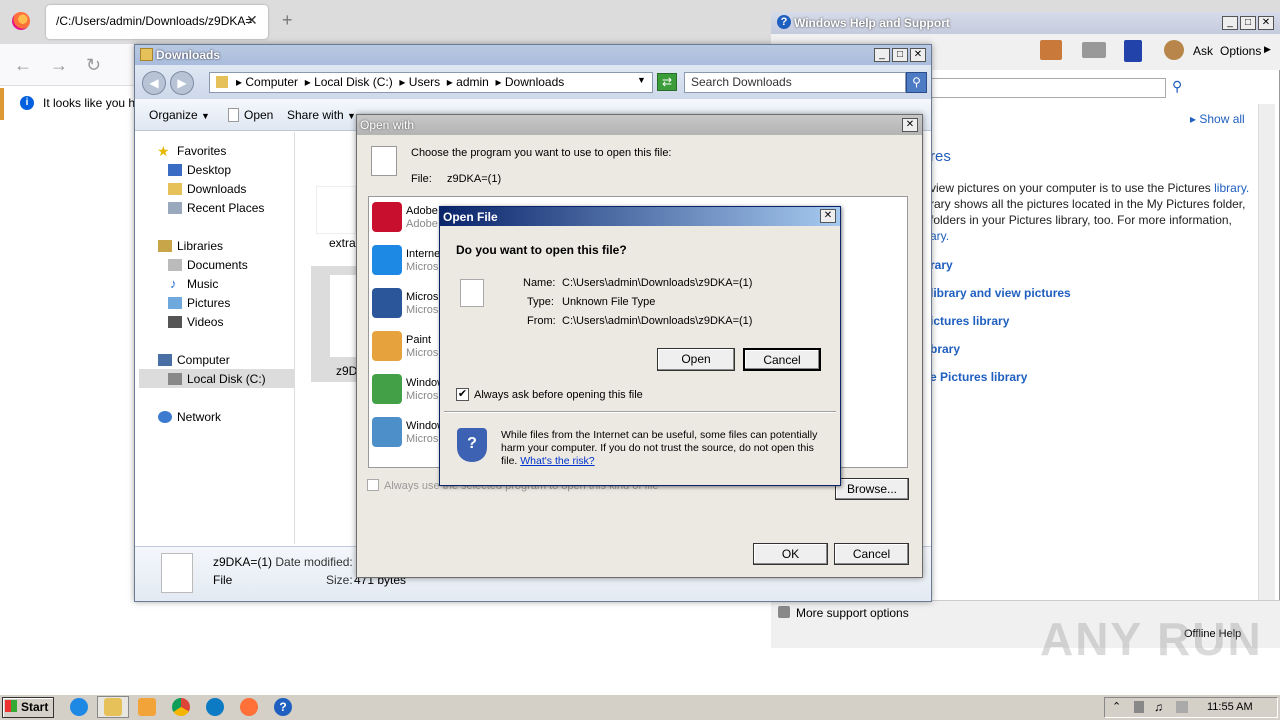 The height and width of the screenshot is (720, 1280). I want to click on show-all-link: ▸ Show all, so click(1217, 119).